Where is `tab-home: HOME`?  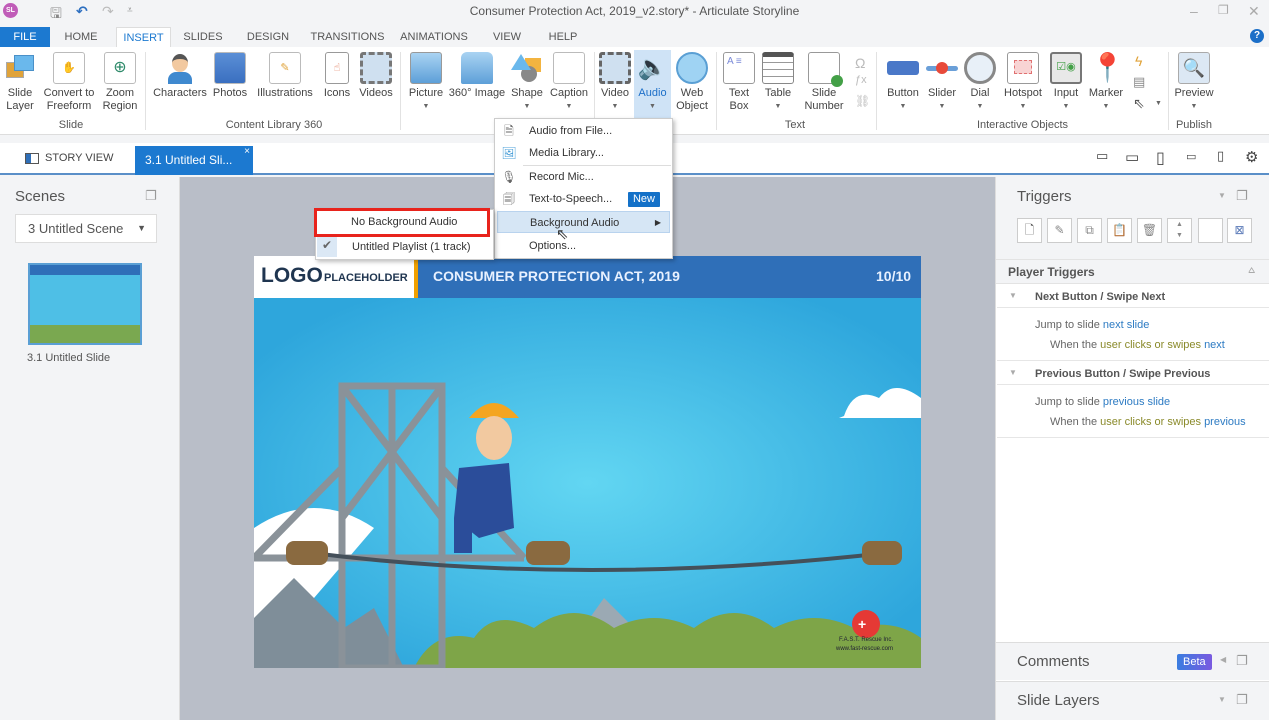 tab-home: HOME is located at coordinates (81, 37).